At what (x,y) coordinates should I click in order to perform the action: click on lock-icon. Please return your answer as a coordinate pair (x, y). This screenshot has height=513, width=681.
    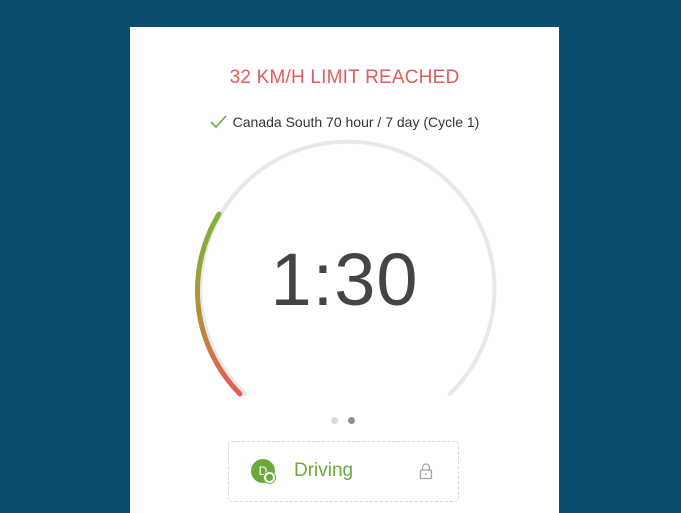
    Looking at the image, I should click on (426, 471).